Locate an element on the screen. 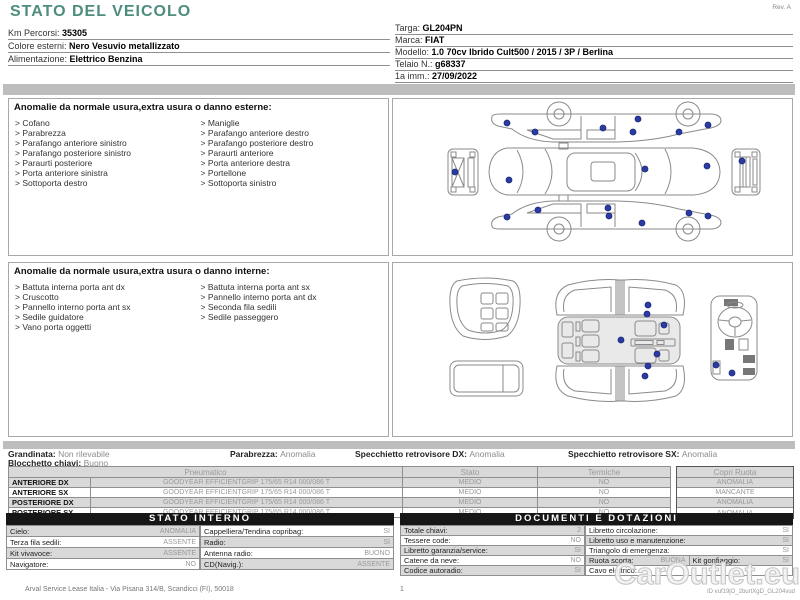 The height and width of the screenshot is (600, 800). info-value: g68337 is located at coordinates (450, 64).